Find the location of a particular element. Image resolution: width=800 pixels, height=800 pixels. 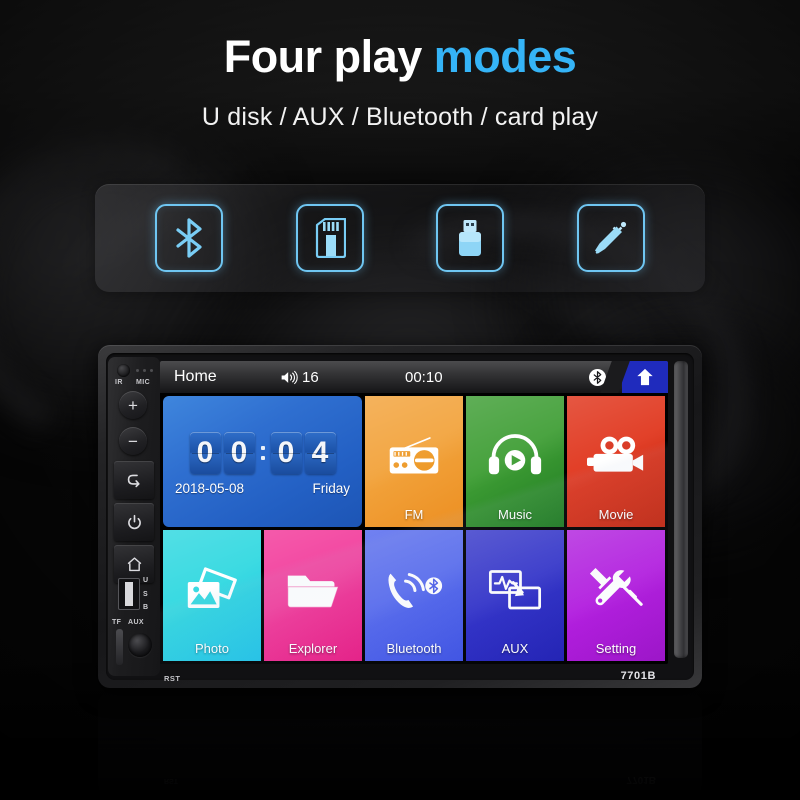

tile-bluetooth: Bluetooth is located at coordinates (414, 595).